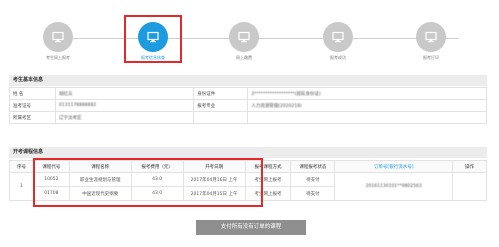  What do you see at coordinates (21, 186) in the screenshot?
I see `seq-cell: 1` at bounding box center [21, 186].